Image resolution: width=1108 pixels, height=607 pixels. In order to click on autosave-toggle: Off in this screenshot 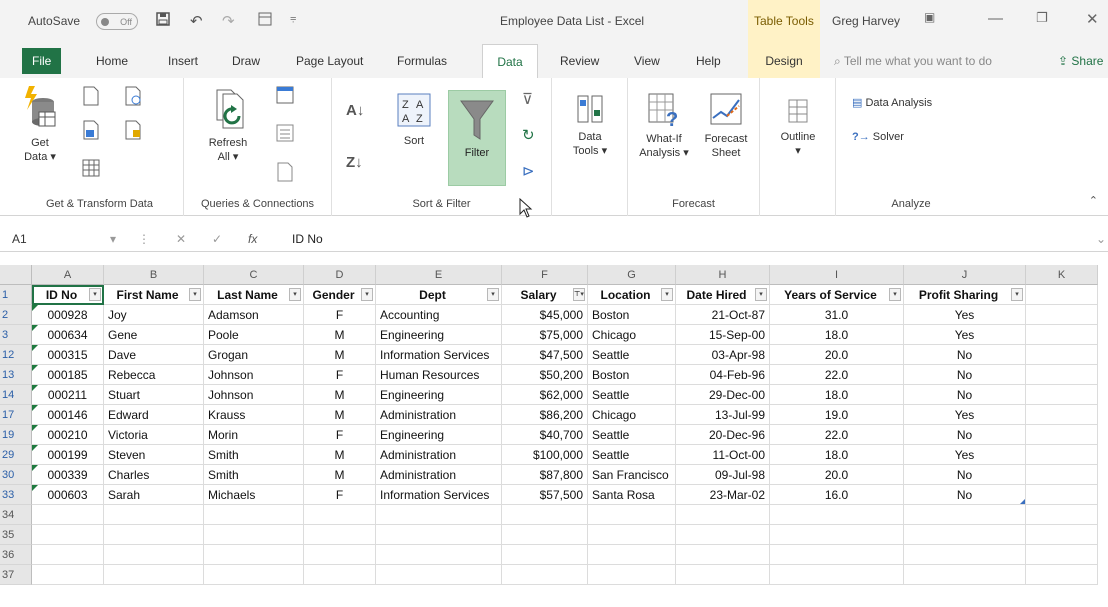, I will do `click(117, 21)`.